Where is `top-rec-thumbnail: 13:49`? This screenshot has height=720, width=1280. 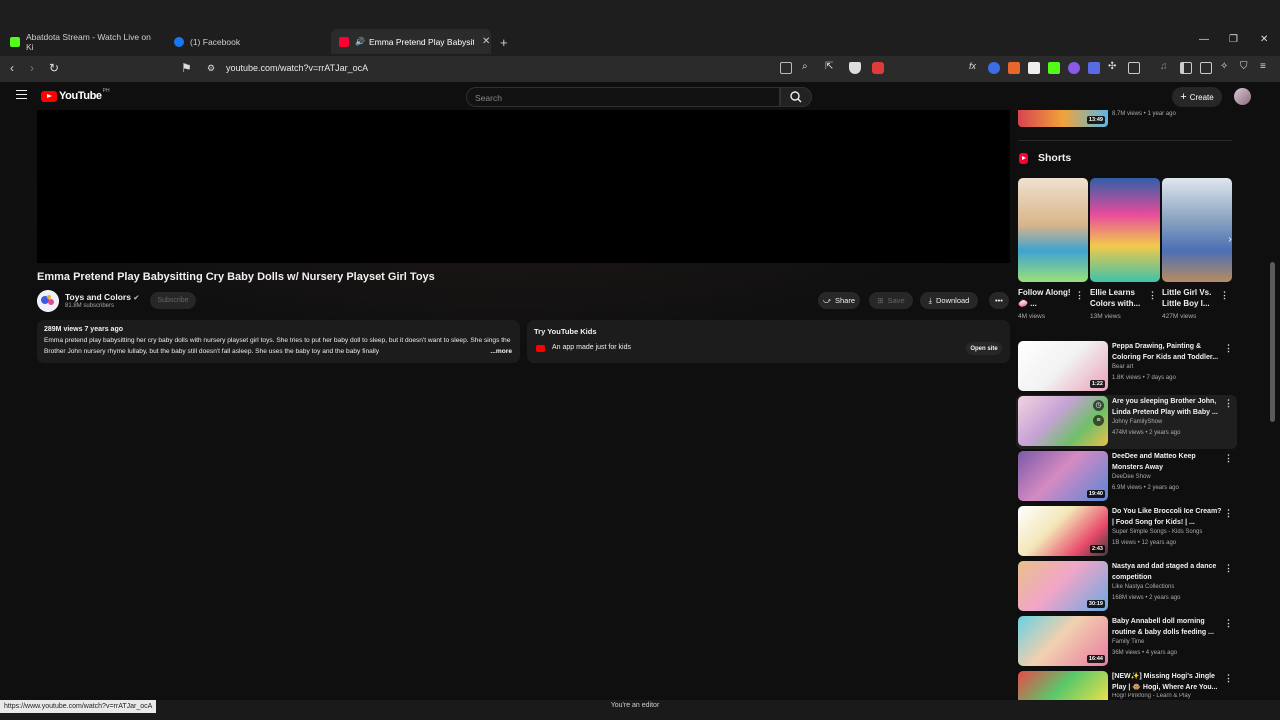 top-rec-thumbnail: 13:49 is located at coordinates (1063, 118).